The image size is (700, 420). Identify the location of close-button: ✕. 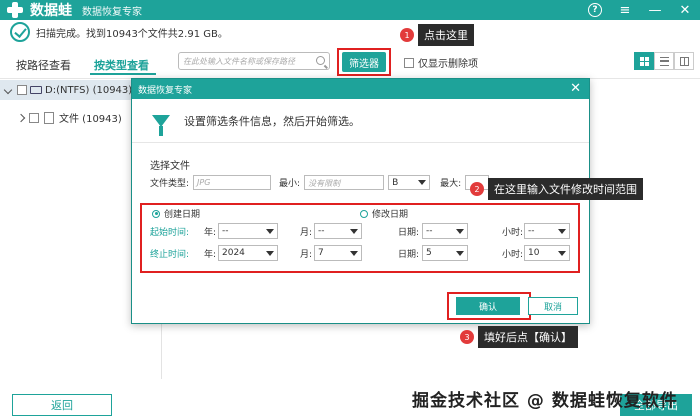
(685, 10).